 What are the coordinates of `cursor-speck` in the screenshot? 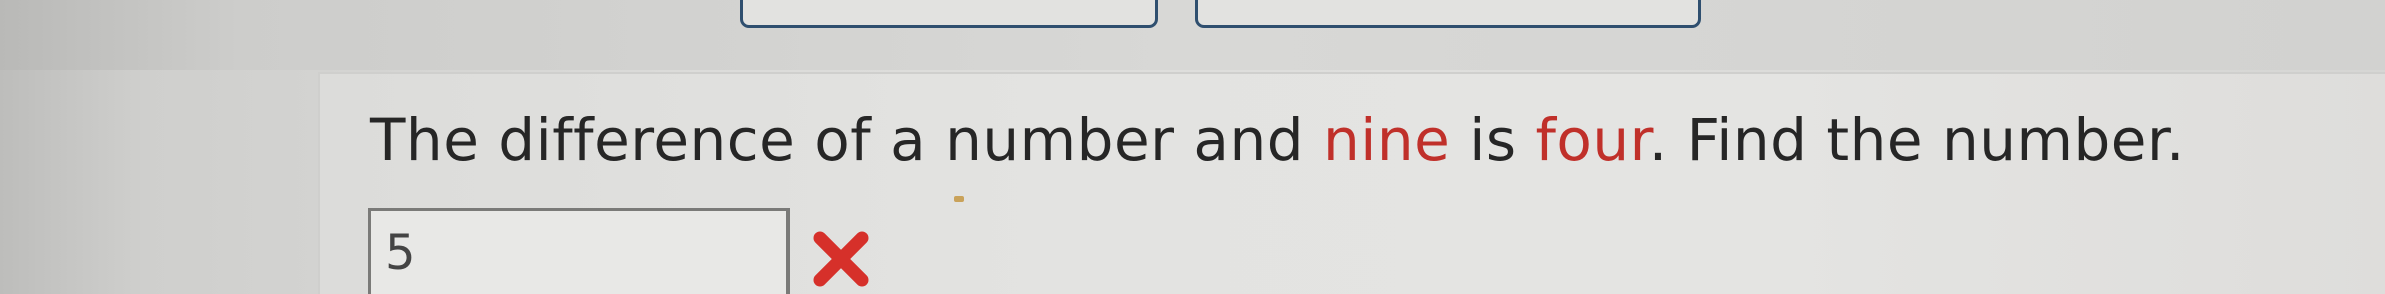 It's located at (959, 199).